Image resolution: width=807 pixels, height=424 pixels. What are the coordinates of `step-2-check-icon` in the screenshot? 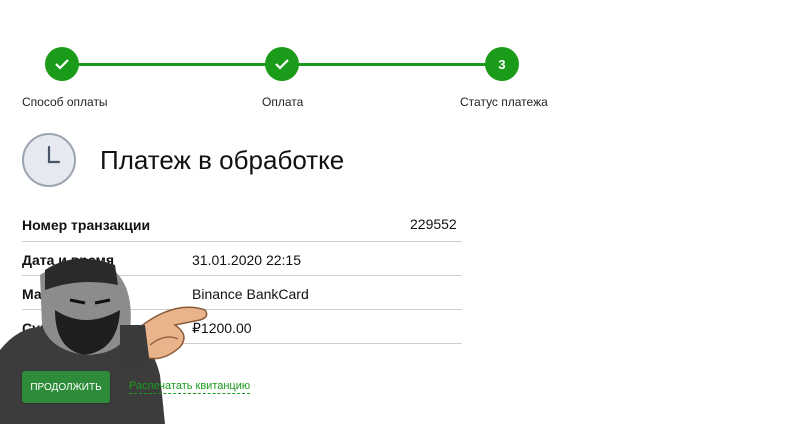 It's located at (282, 64).